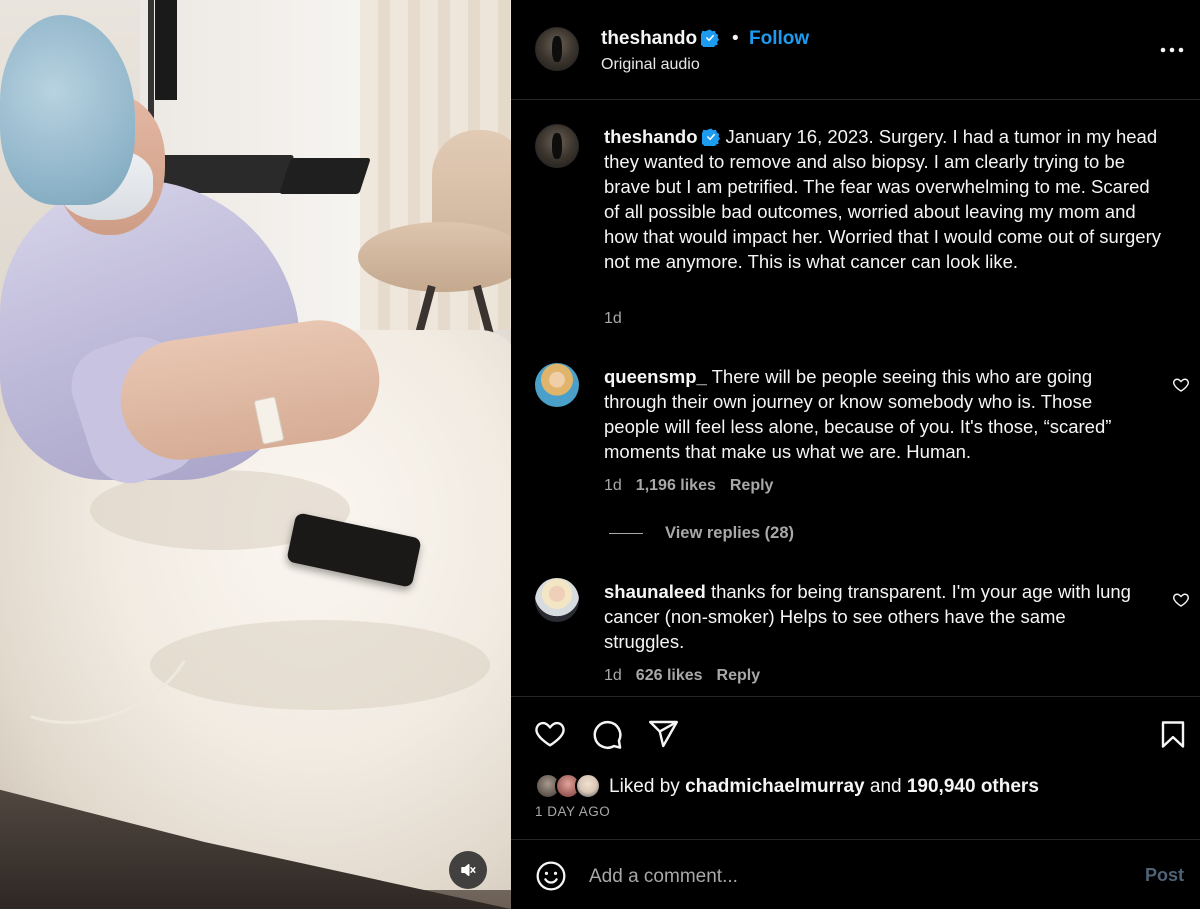  Describe the element at coordinates (775, 786) in the screenshot. I see `likes-featured-user: chadmichaelmurray` at that location.